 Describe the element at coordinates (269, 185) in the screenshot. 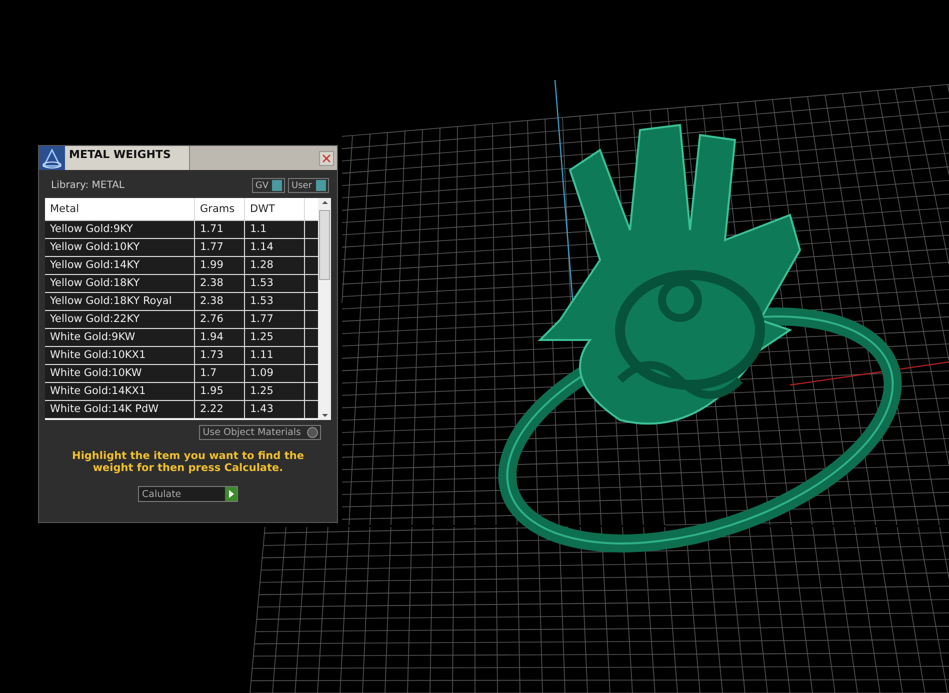

I see `toggle-switch: GV` at that location.